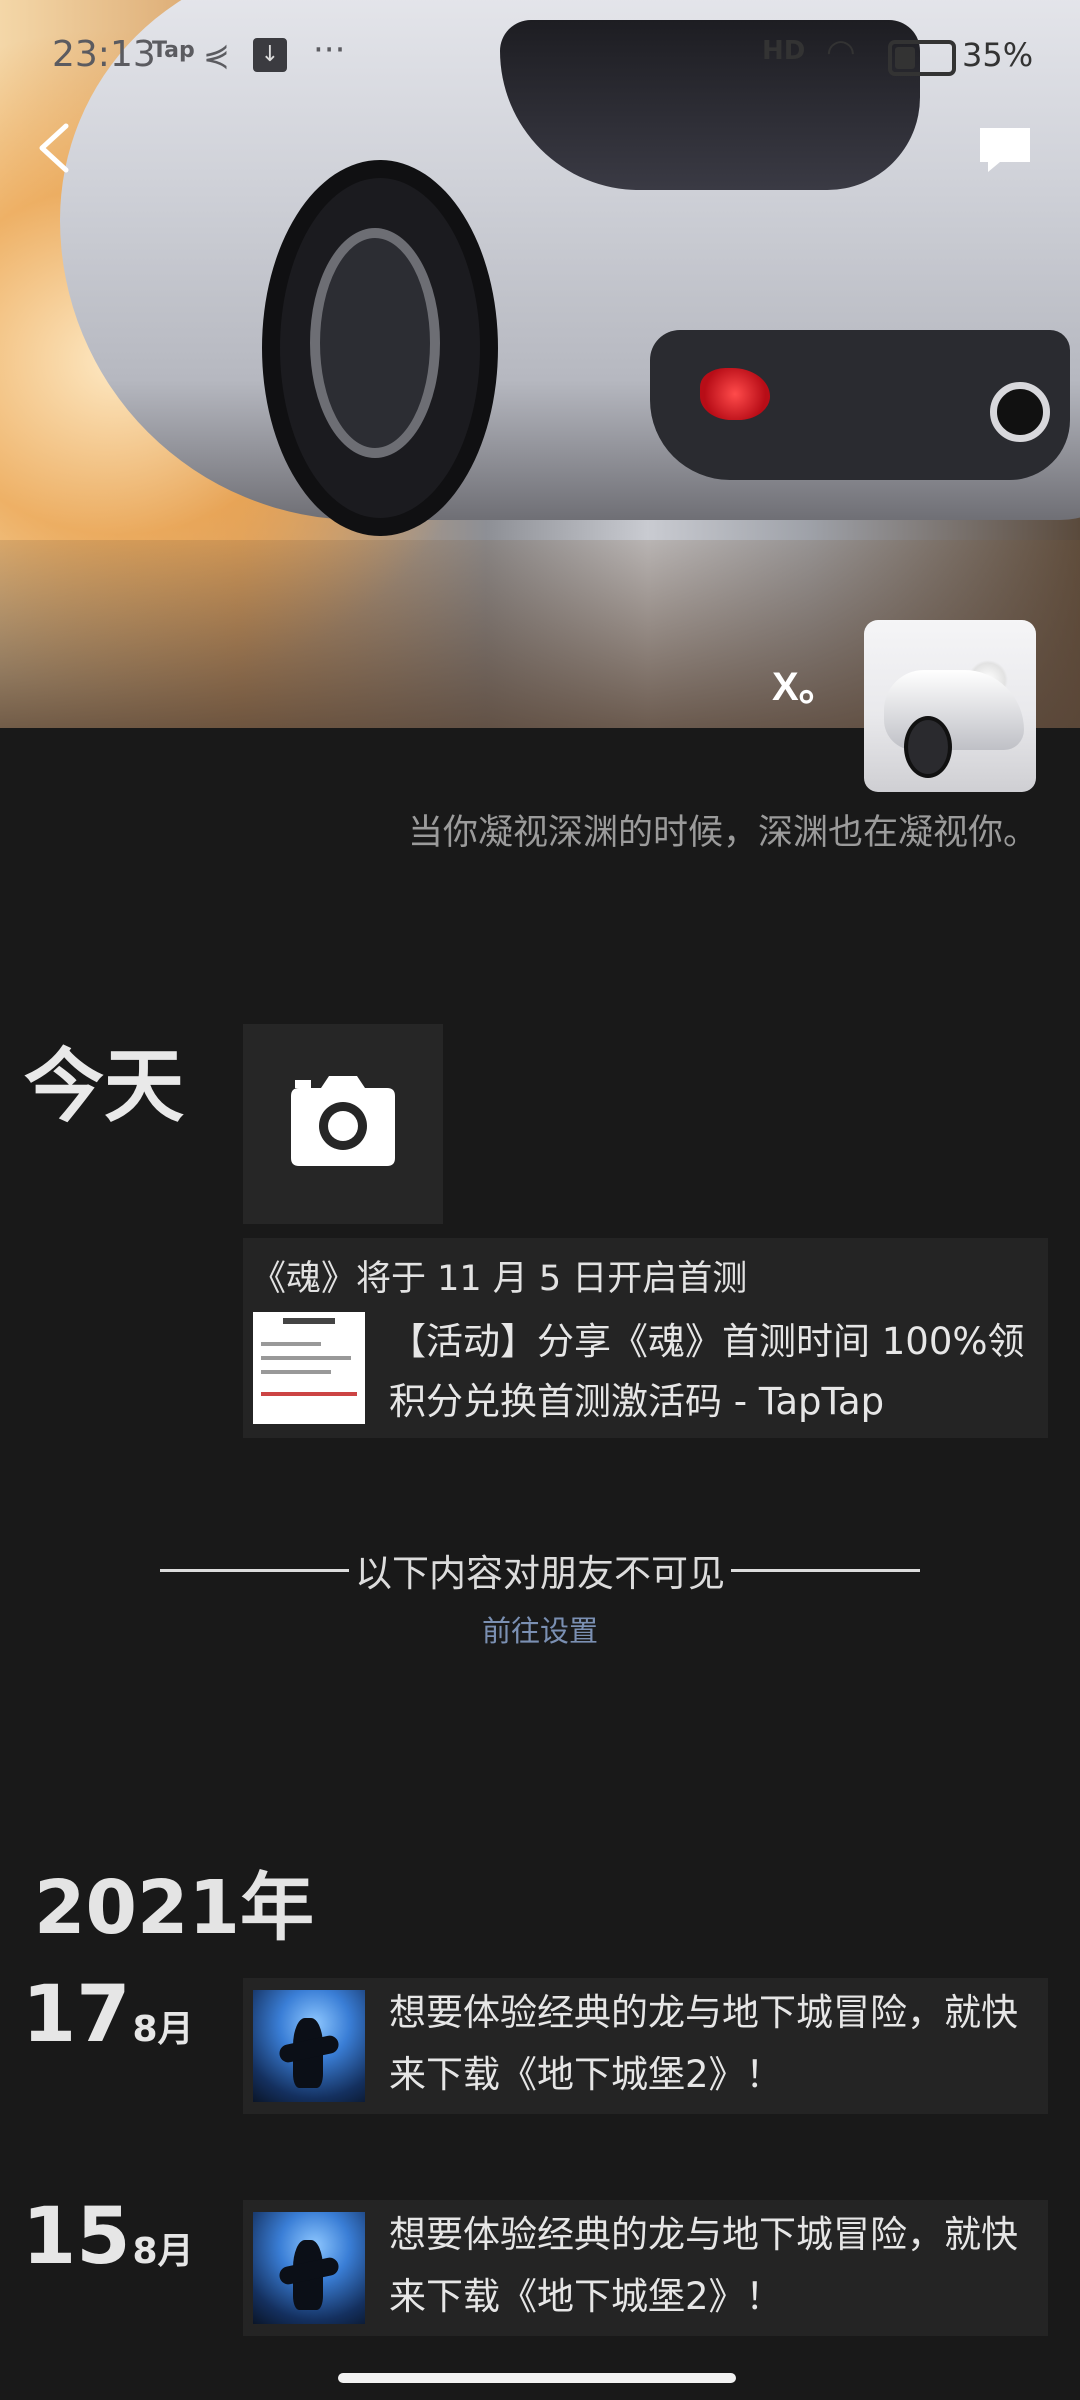  I want to click on download-notification-icon: ↓, so click(270, 55).